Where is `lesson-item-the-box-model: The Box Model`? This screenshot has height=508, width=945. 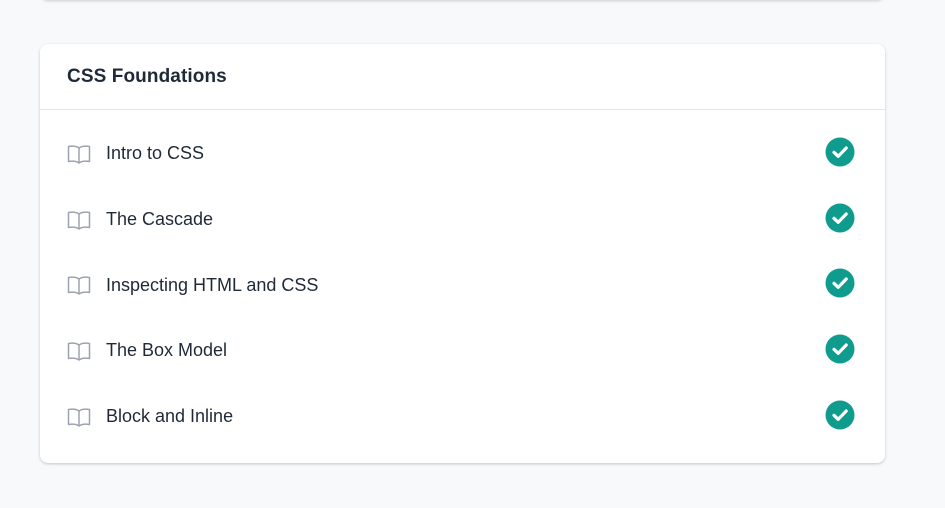 lesson-item-the-box-model: The Box Model is located at coordinates (462, 351).